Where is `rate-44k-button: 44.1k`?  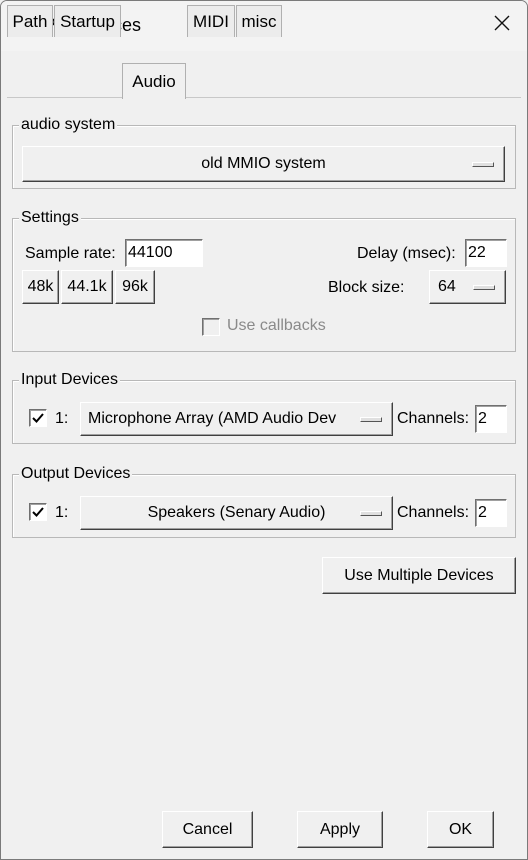
rate-44k-button: 44.1k is located at coordinates (87, 287).